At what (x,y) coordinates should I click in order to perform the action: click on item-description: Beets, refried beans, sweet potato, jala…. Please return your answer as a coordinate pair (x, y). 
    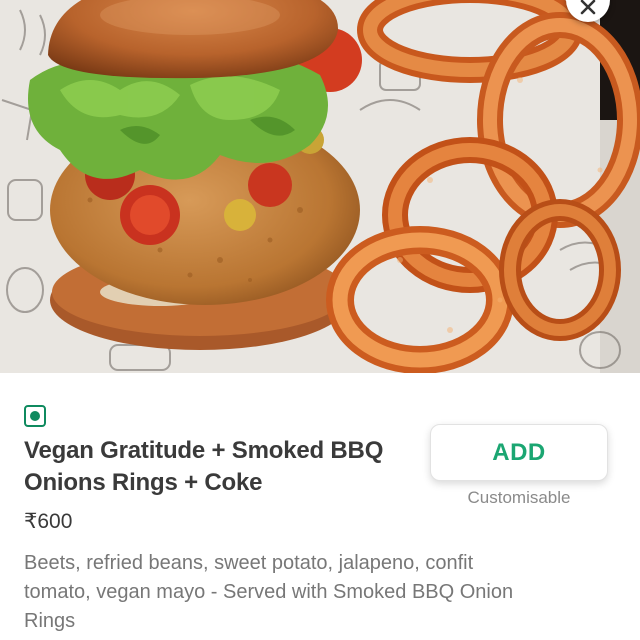
    Looking at the image, I should click on (269, 592).